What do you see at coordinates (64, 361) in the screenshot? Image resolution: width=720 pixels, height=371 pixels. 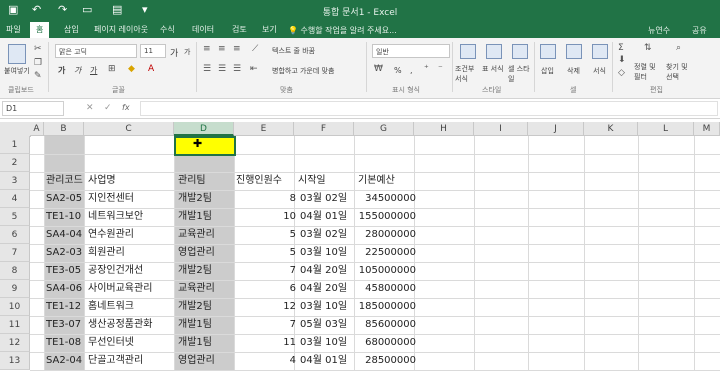 I see `cell-code: SA2-04` at bounding box center [64, 361].